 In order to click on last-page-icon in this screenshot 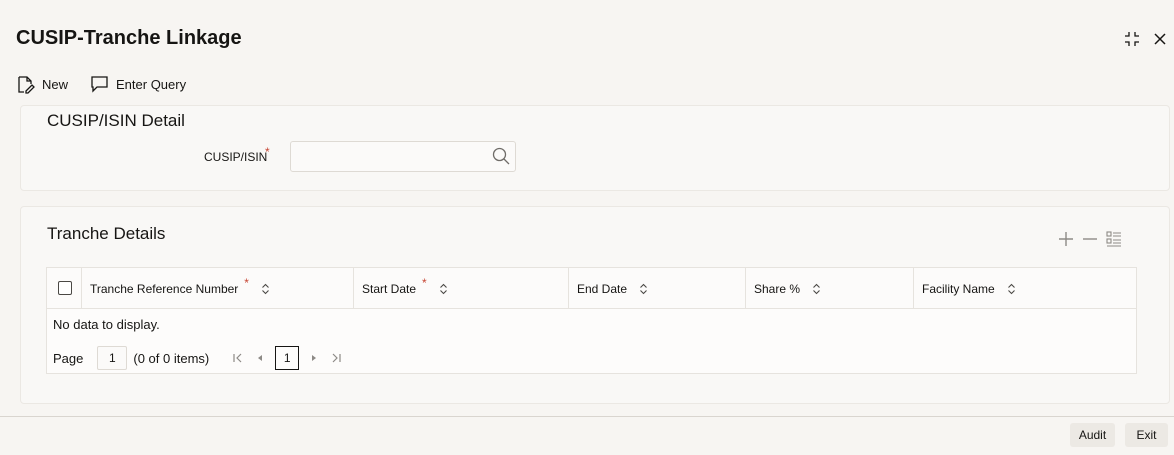, I will do `click(336, 358)`.